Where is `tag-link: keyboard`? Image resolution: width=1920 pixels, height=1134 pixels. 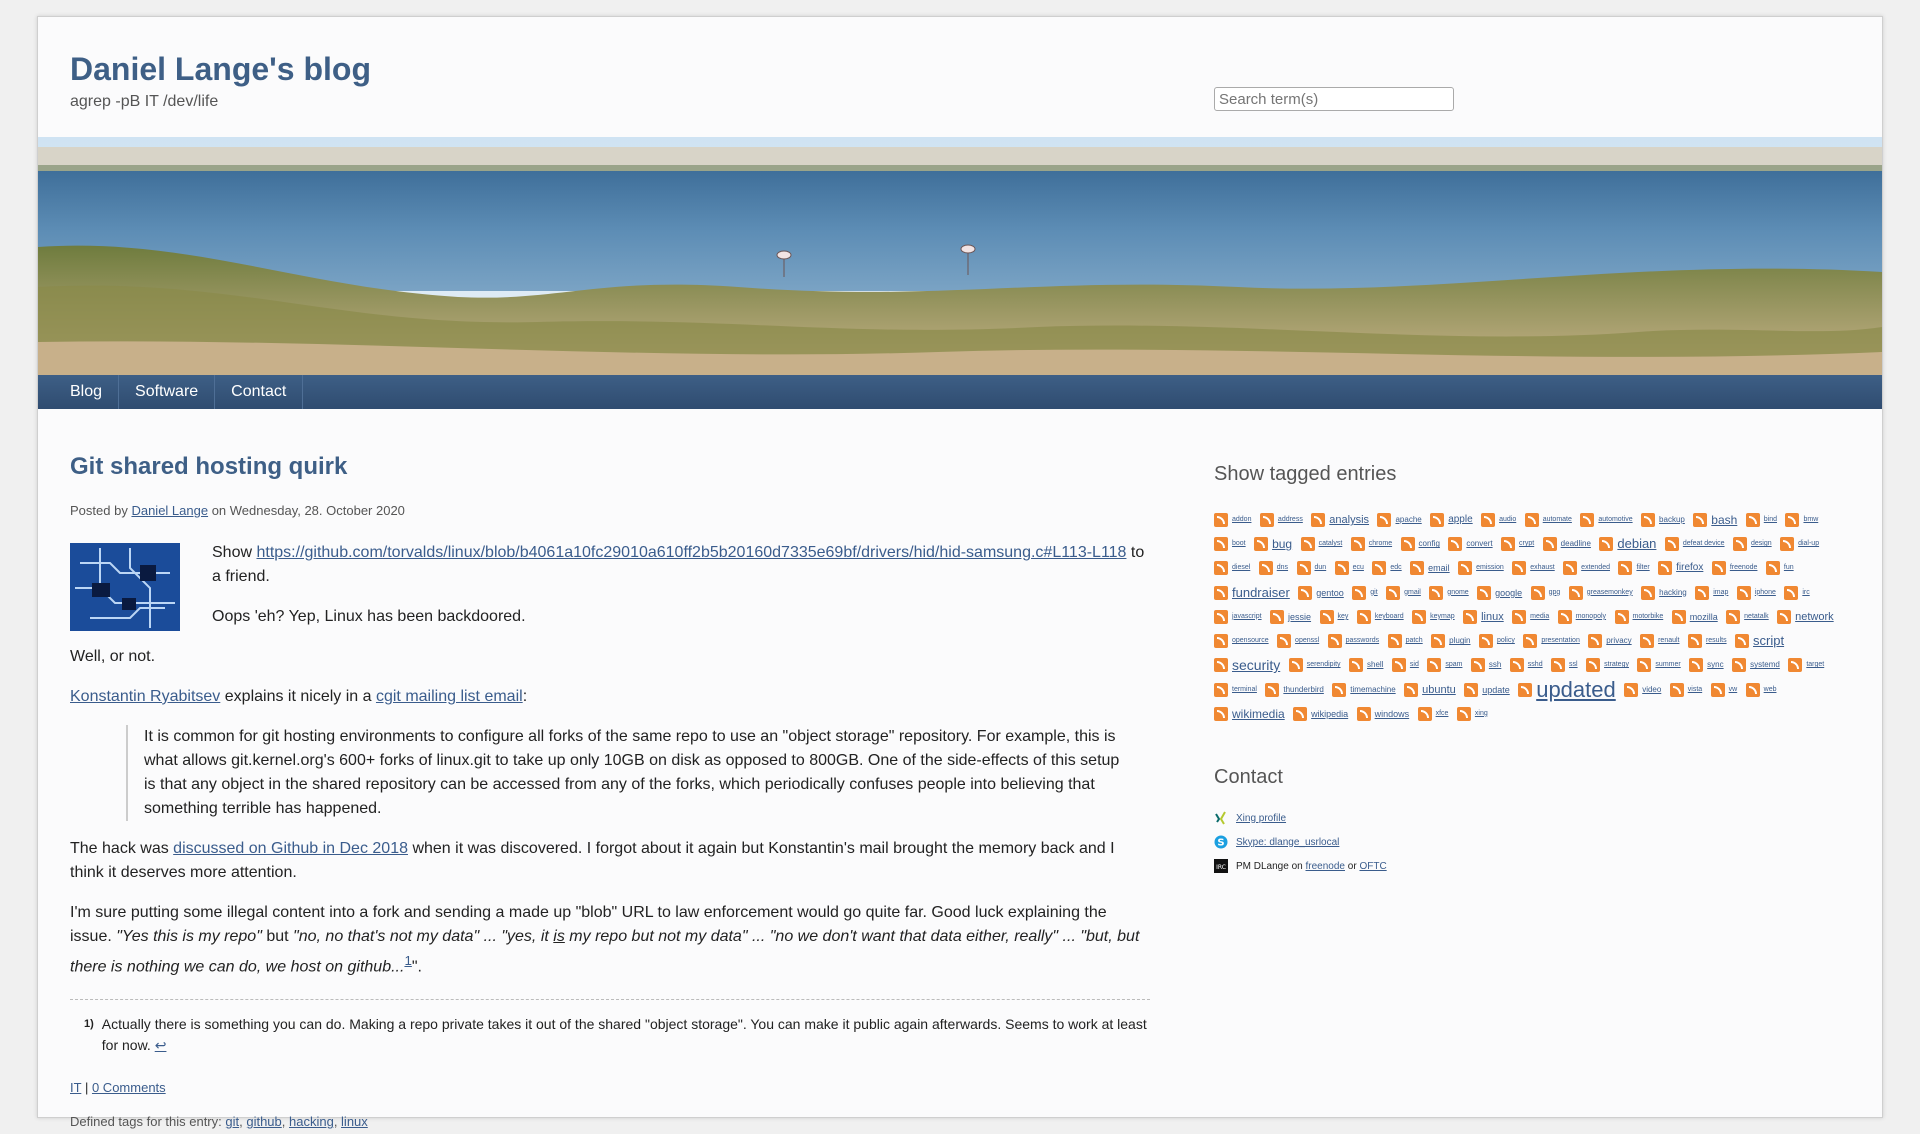 tag-link: keyboard is located at coordinates (1389, 616).